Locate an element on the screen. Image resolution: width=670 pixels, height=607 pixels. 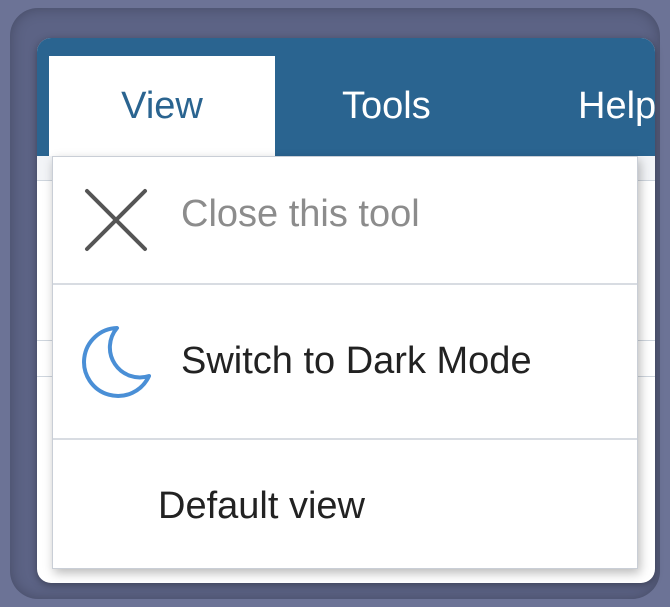
menu-item-label: Switch to Dark Mode is located at coordinates (356, 361).